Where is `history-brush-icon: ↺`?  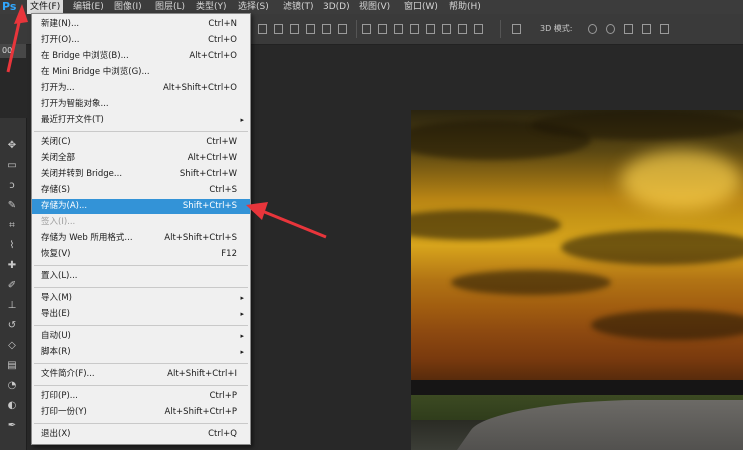 history-brush-icon: ↺ is located at coordinates (12, 326).